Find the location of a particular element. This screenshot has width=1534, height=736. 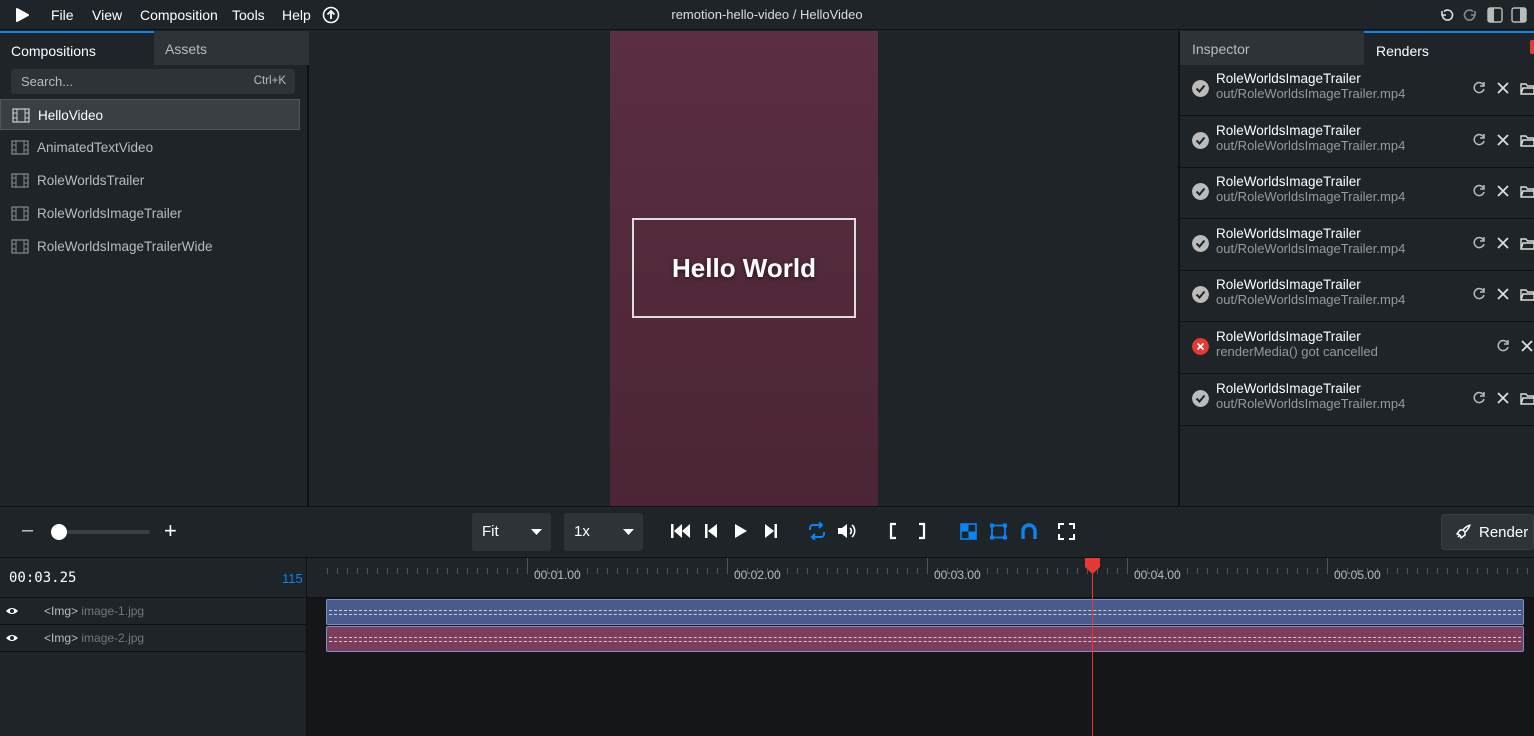

playhead-handle is located at coordinates (1092, 566).